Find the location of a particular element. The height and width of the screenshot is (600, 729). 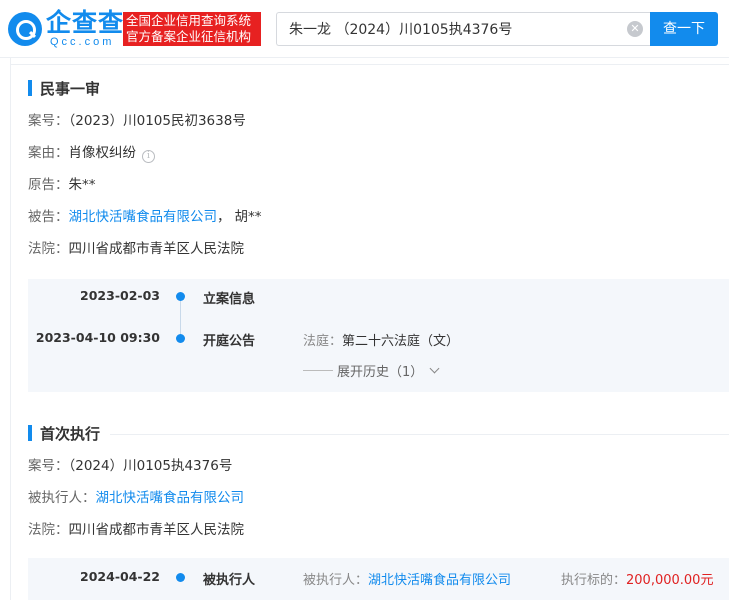

defendant-company-link: 湖北快活嘴食品有限公司 is located at coordinates (143, 217).